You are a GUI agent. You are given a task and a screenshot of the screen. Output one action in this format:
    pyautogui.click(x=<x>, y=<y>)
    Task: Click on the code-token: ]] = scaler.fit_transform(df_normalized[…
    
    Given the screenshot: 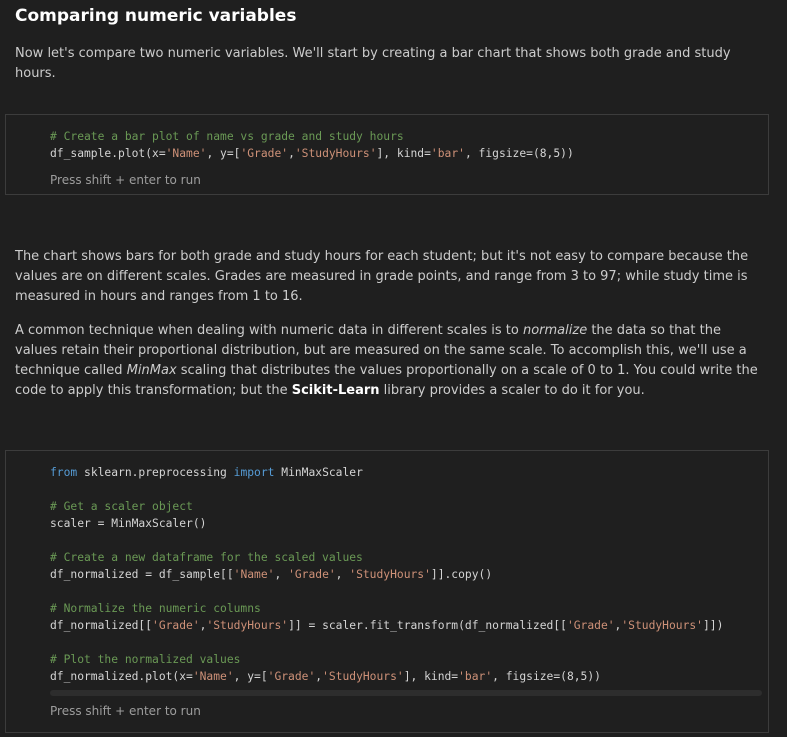 What is the action you would take?
    pyautogui.click(x=427, y=625)
    